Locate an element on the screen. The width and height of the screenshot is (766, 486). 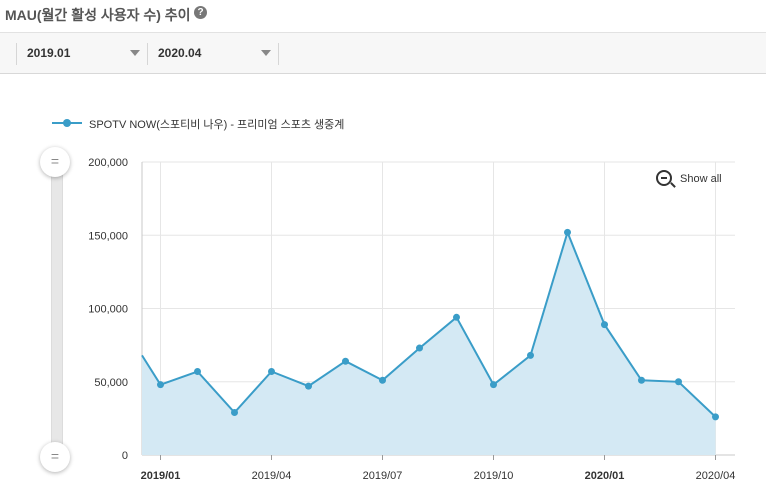
x-tick-label: 2019/04 is located at coordinates (272, 476).